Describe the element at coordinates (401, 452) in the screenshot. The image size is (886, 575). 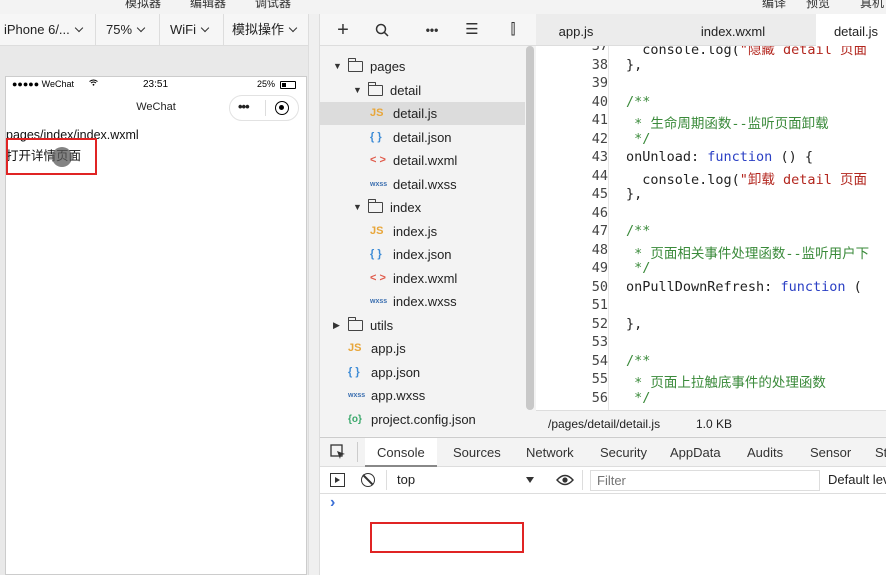
I see `devtools-tab-console: Console` at that location.